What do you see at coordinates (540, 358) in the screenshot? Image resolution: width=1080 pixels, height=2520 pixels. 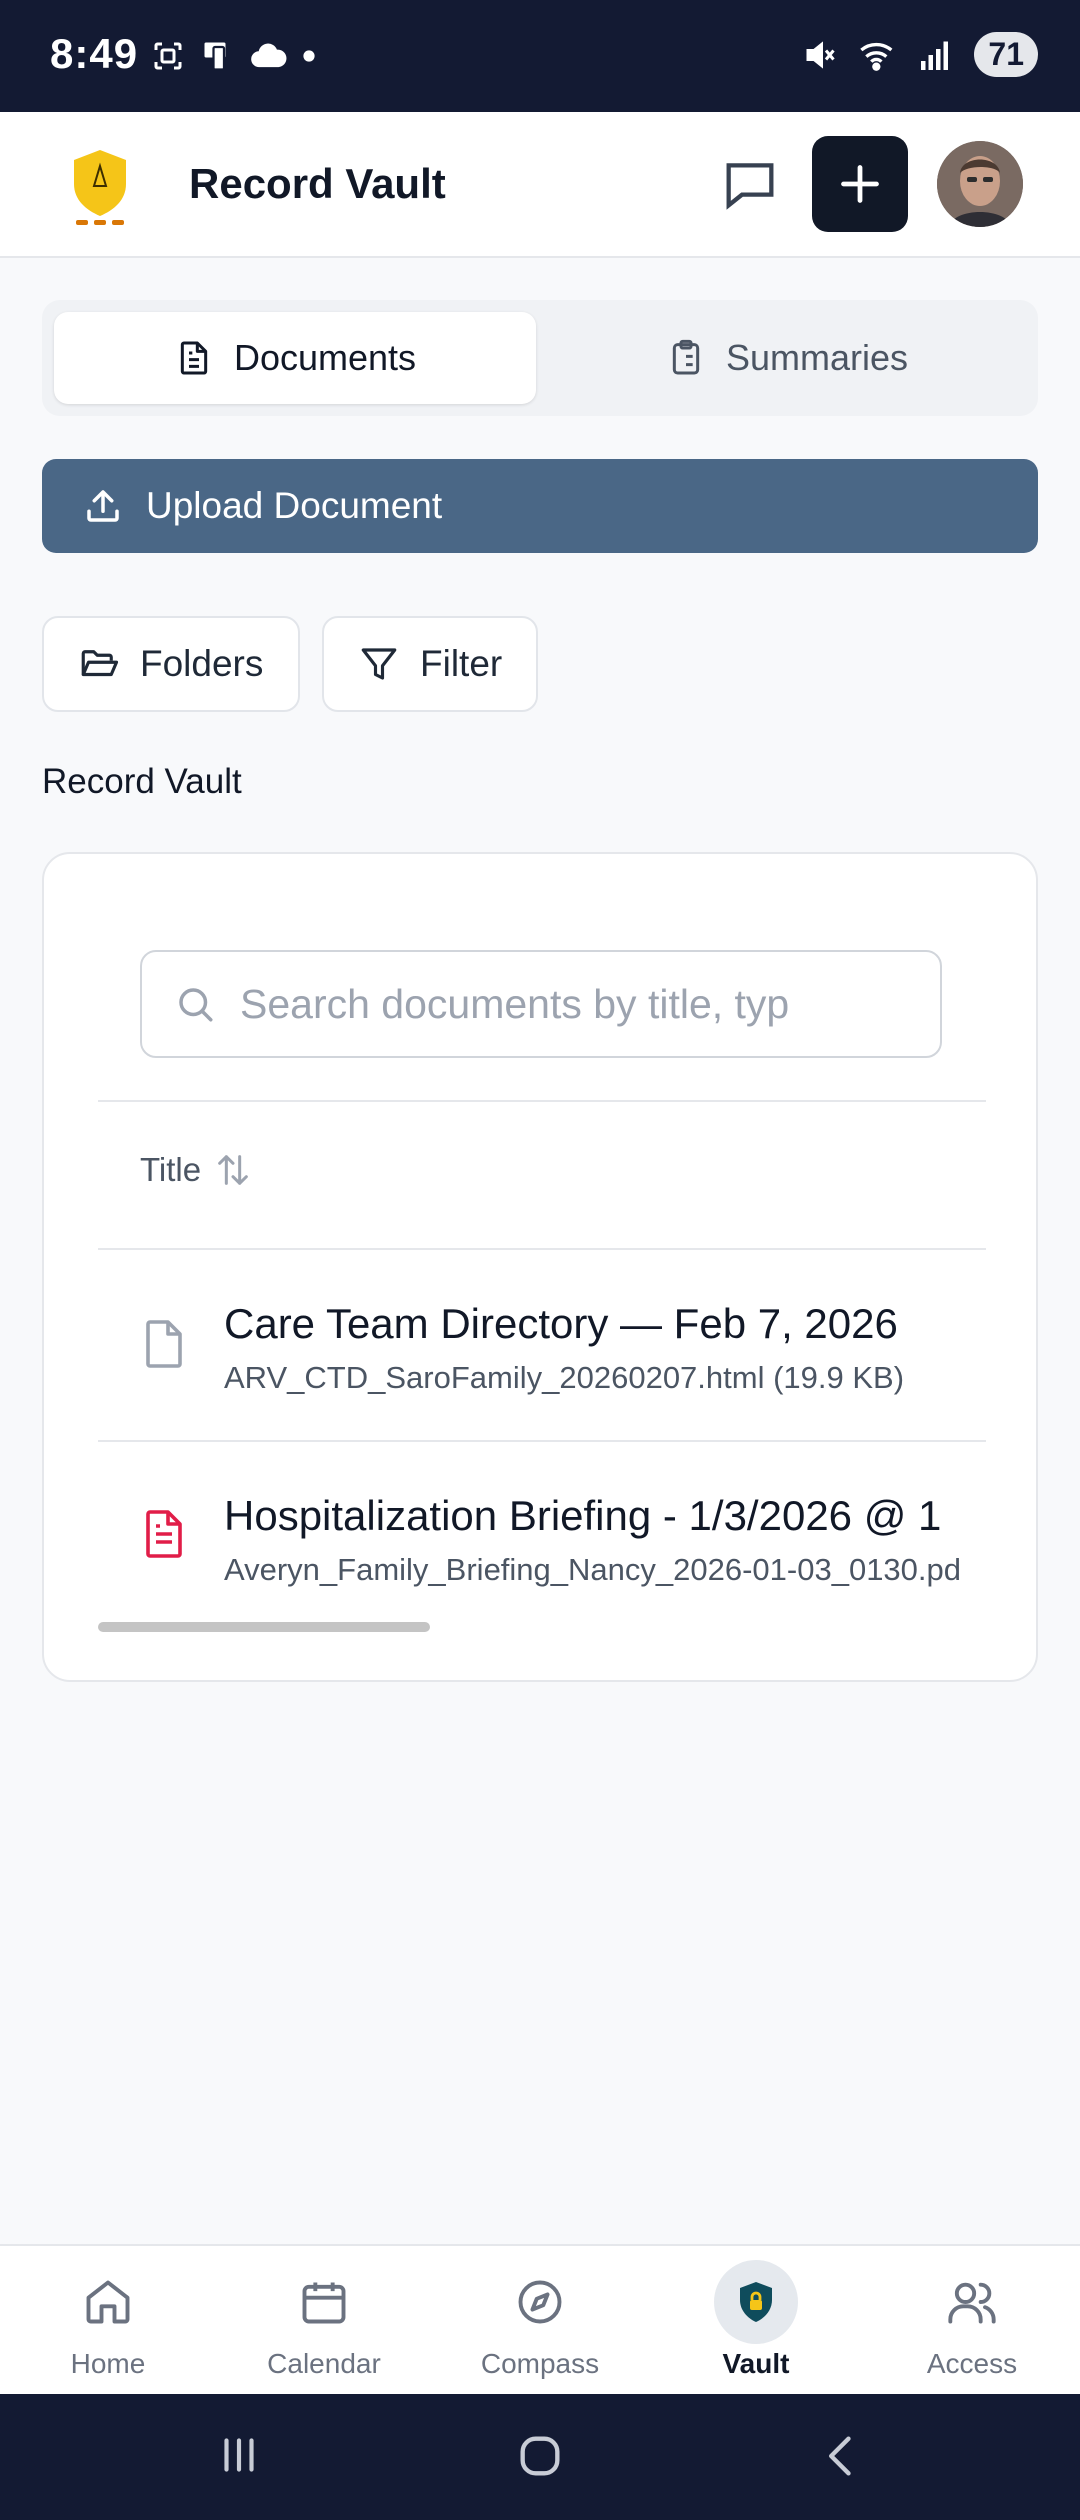 I see `view-tabs: Documents Summaries` at bounding box center [540, 358].